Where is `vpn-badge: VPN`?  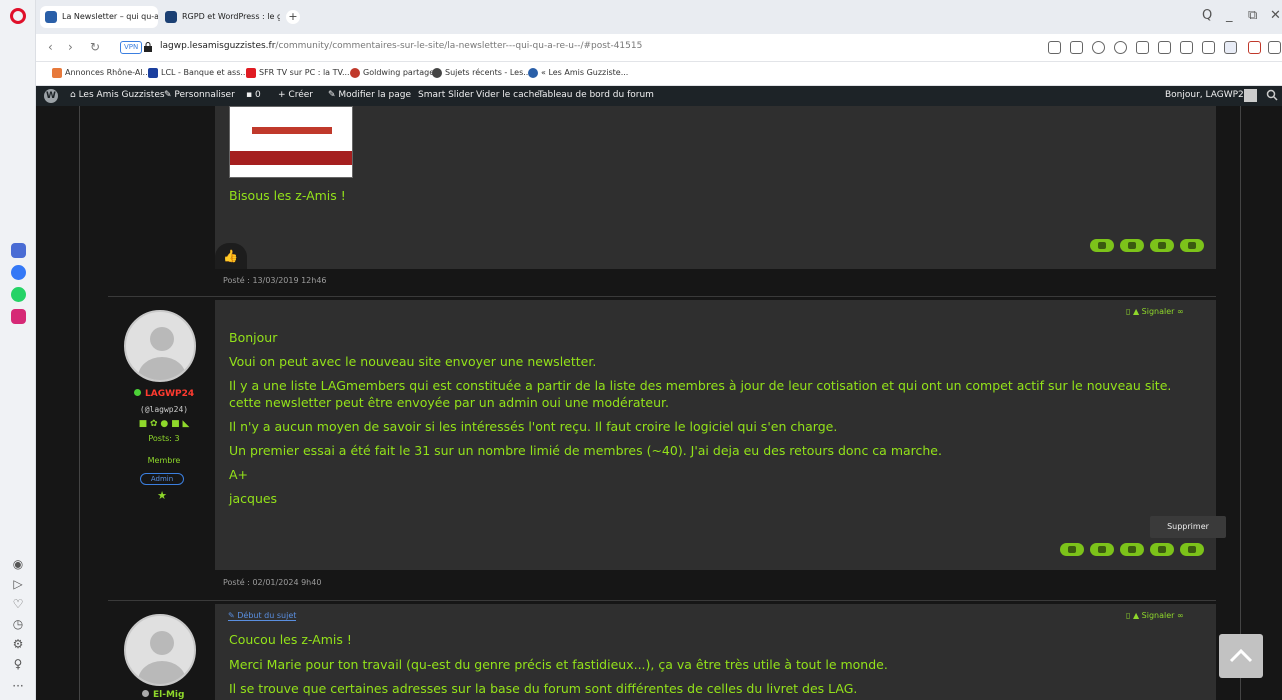 vpn-badge: VPN is located at coordinates (131, 47).